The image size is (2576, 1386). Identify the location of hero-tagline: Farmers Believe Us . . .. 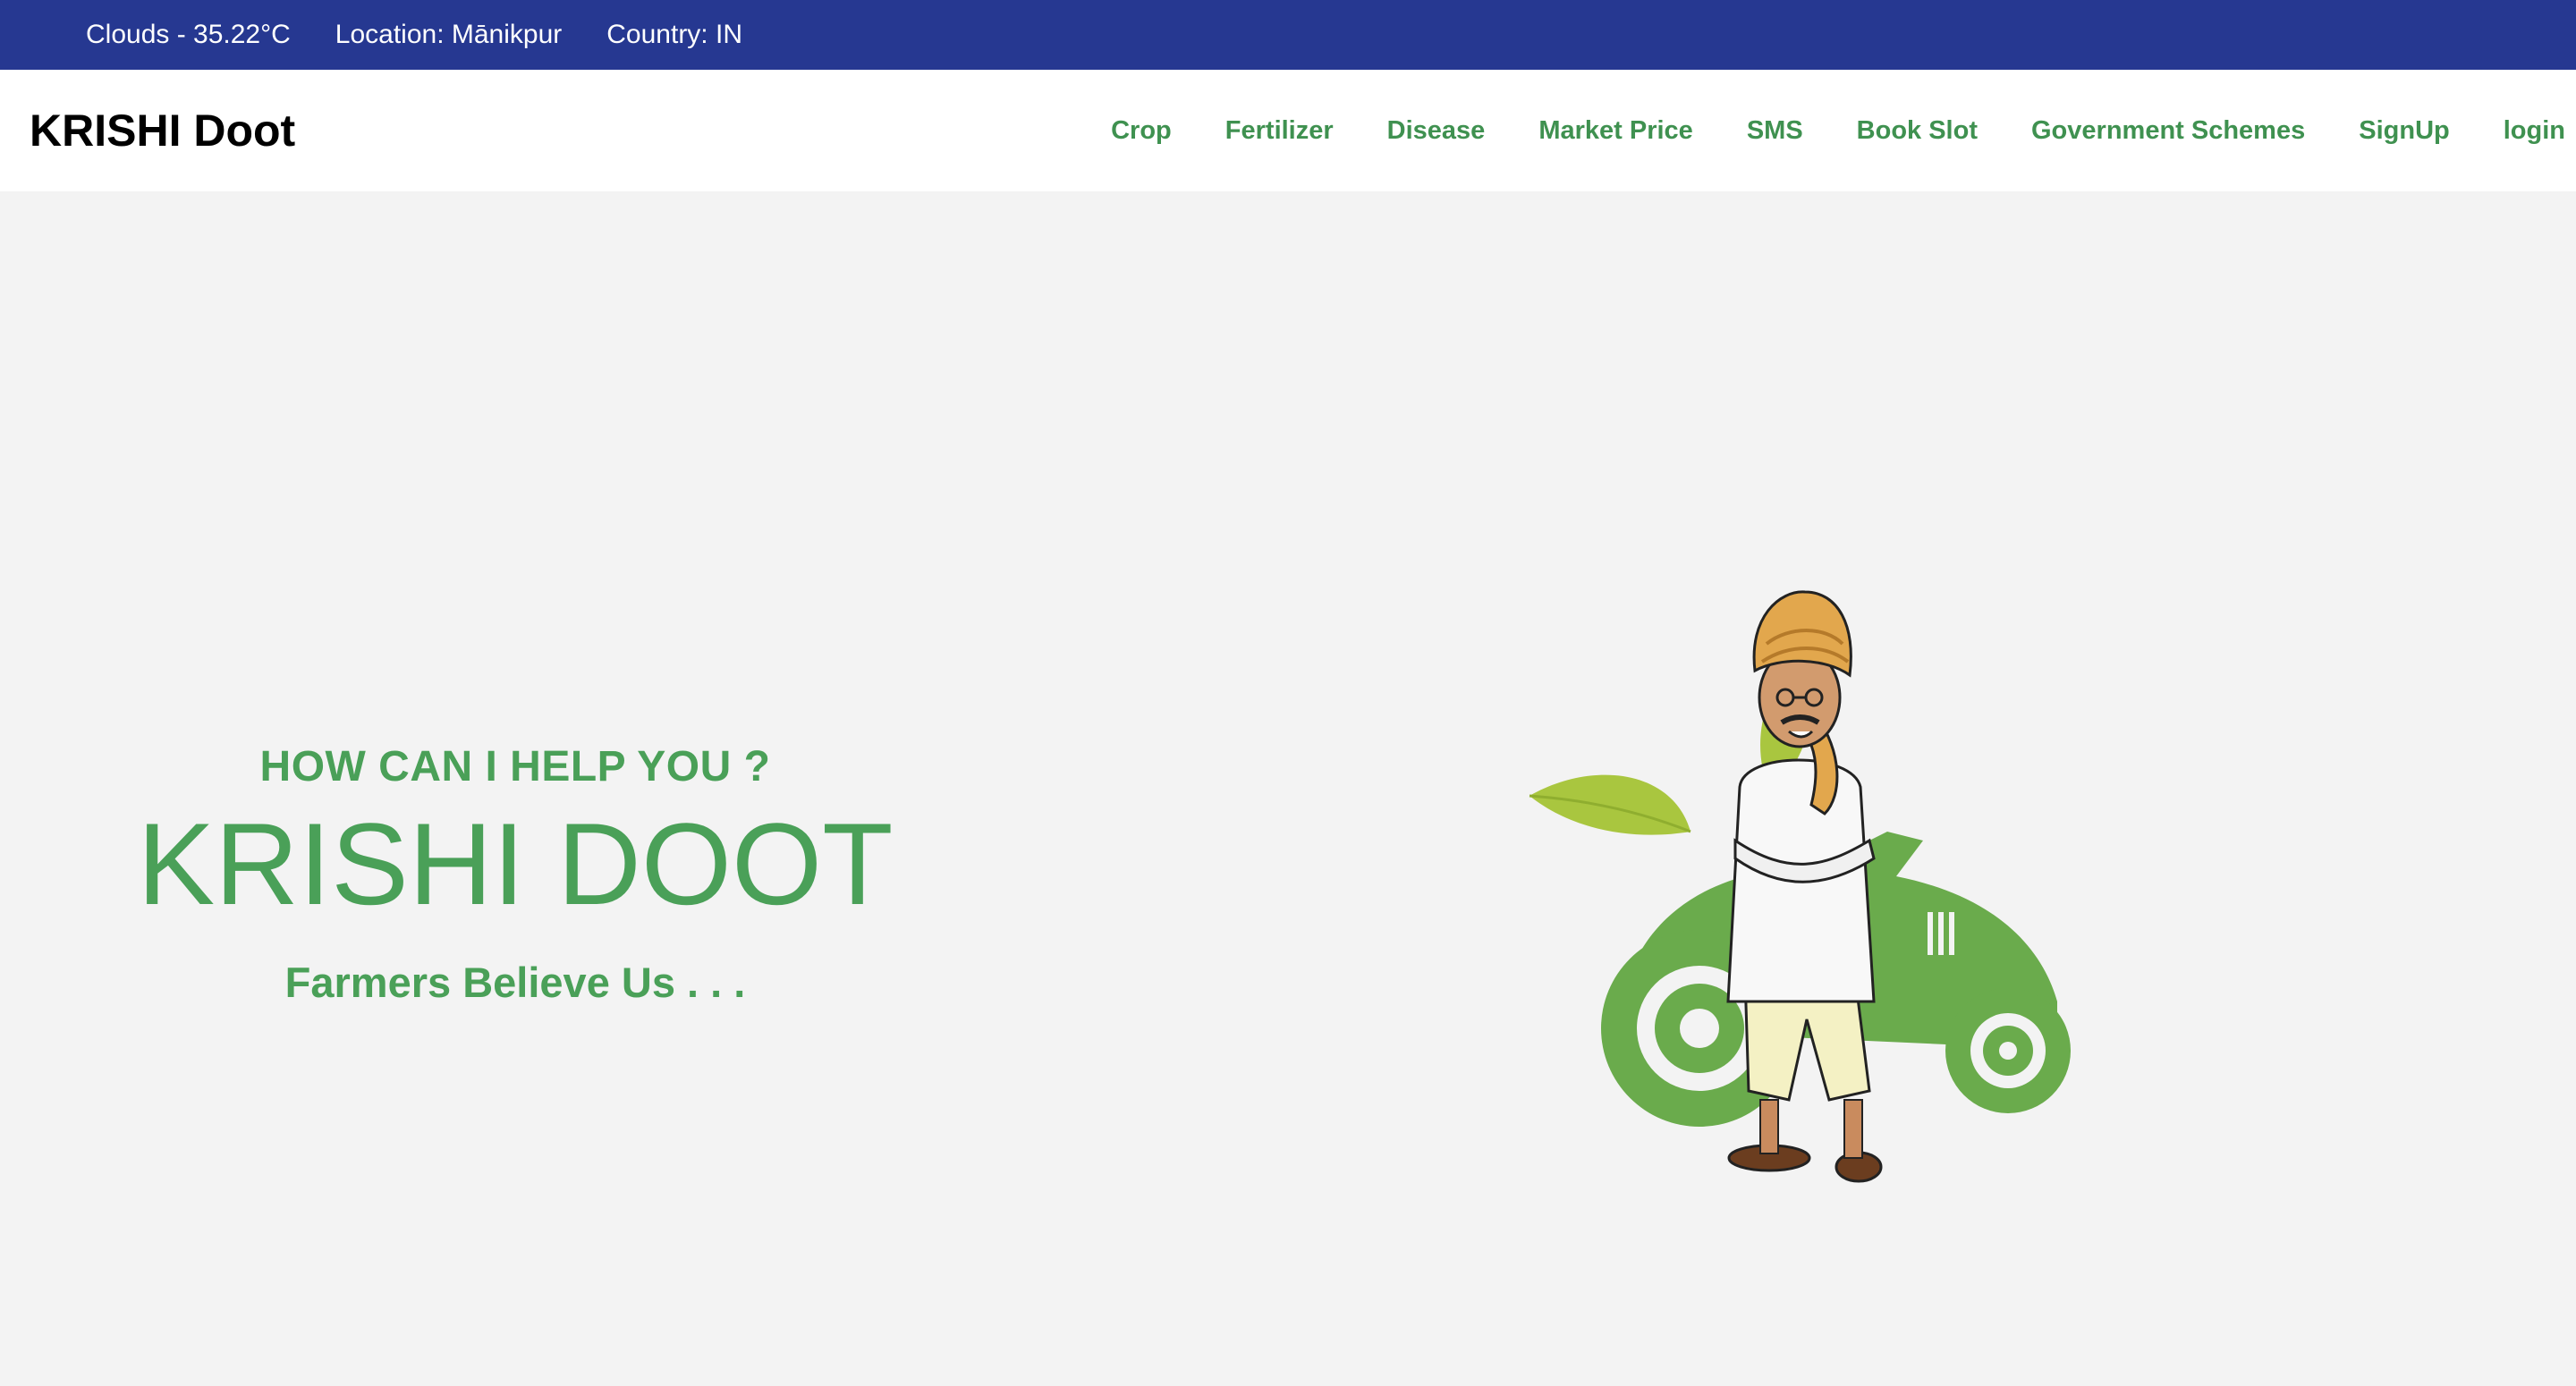
(515, 982).